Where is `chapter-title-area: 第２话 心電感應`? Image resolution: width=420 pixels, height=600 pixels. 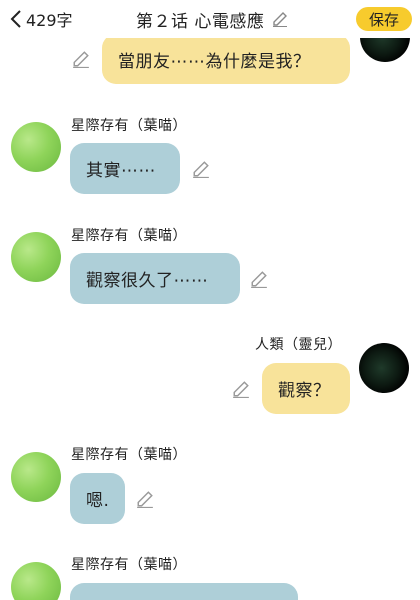
chapter-title-area: 第２话 心電感應 is located at coordinates (212, 19).